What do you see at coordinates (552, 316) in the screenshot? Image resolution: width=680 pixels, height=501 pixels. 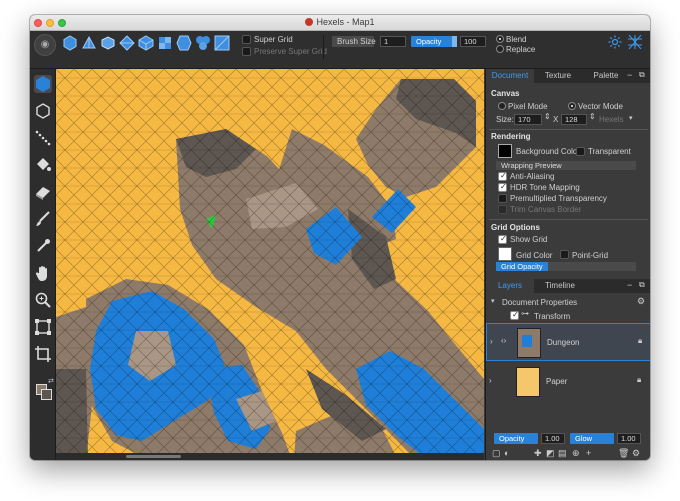 I see `transform-label: Transform` at bounding box center [552, 316].